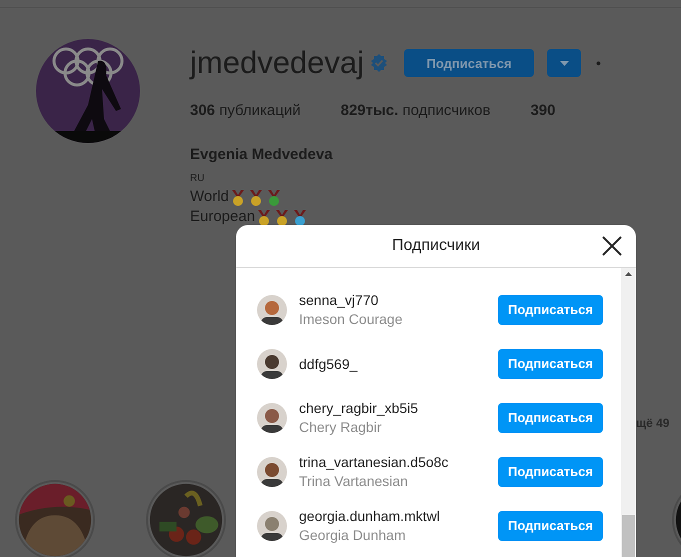 This screenshot has height=557, width=681. I want to click on profile-stat: 306 публикаций, so click(245, 111).